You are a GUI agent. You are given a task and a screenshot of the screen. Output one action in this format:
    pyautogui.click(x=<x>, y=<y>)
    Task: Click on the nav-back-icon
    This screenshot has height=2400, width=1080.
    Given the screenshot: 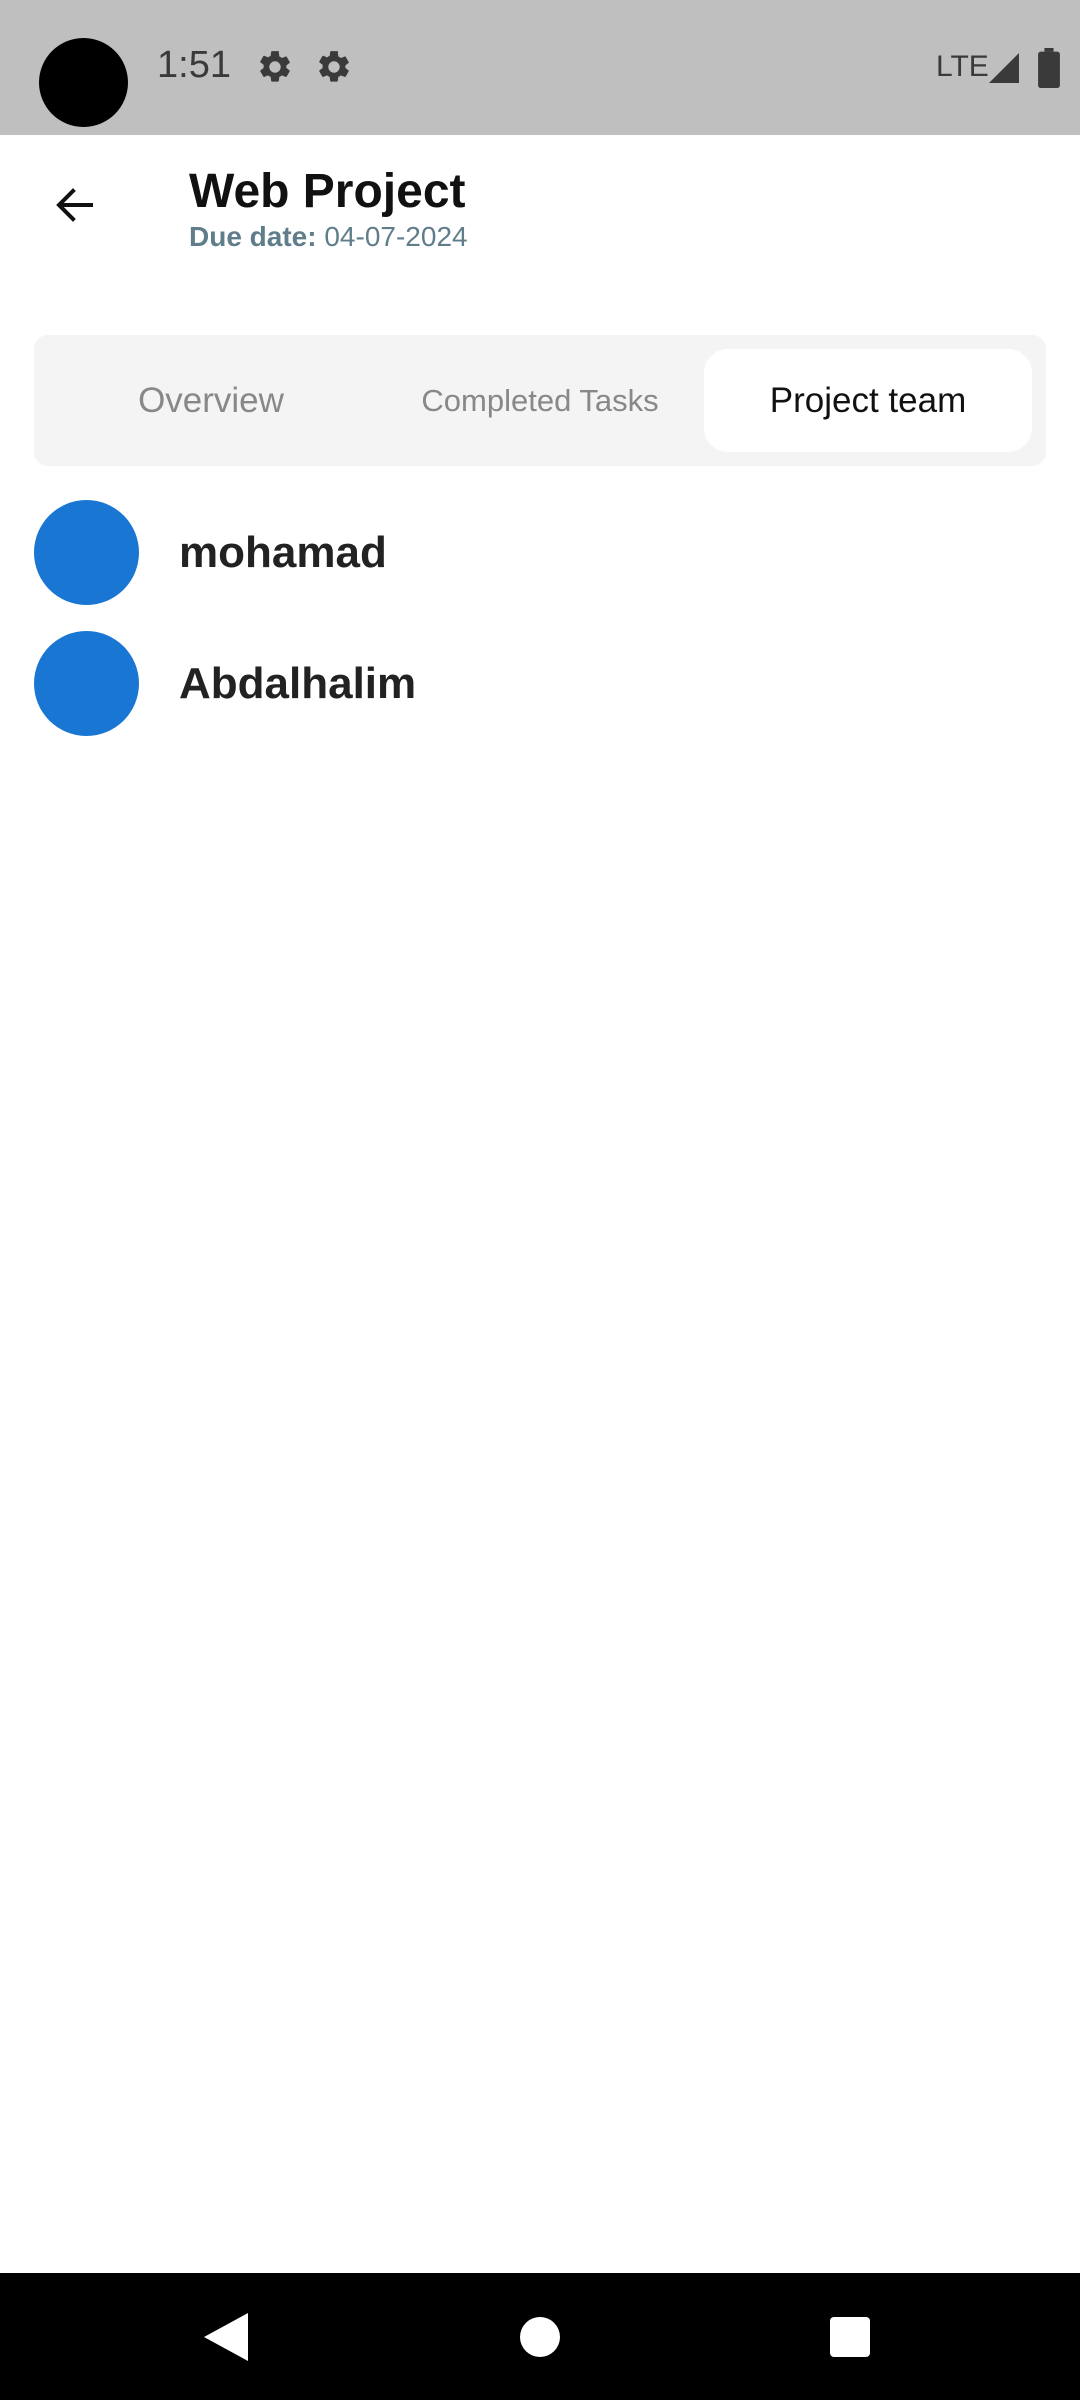 What is the action you would take?
    pyautogui.click(x=226, y=2337)
    